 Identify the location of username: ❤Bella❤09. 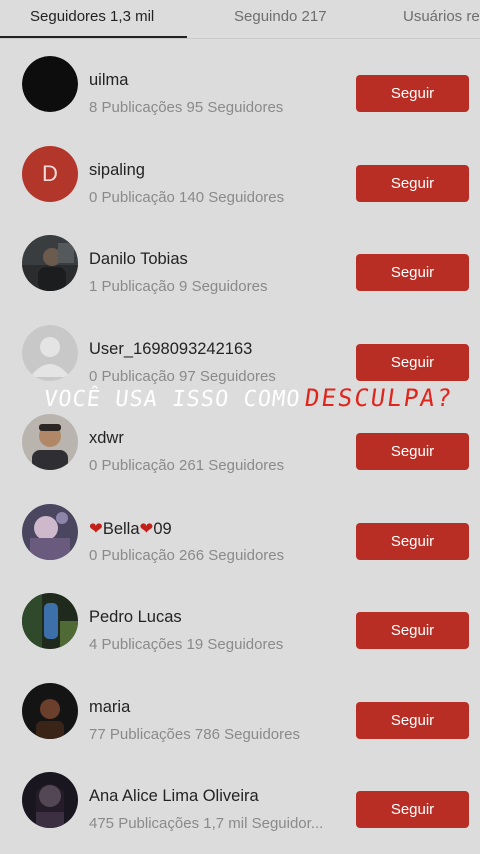
(130, 529).